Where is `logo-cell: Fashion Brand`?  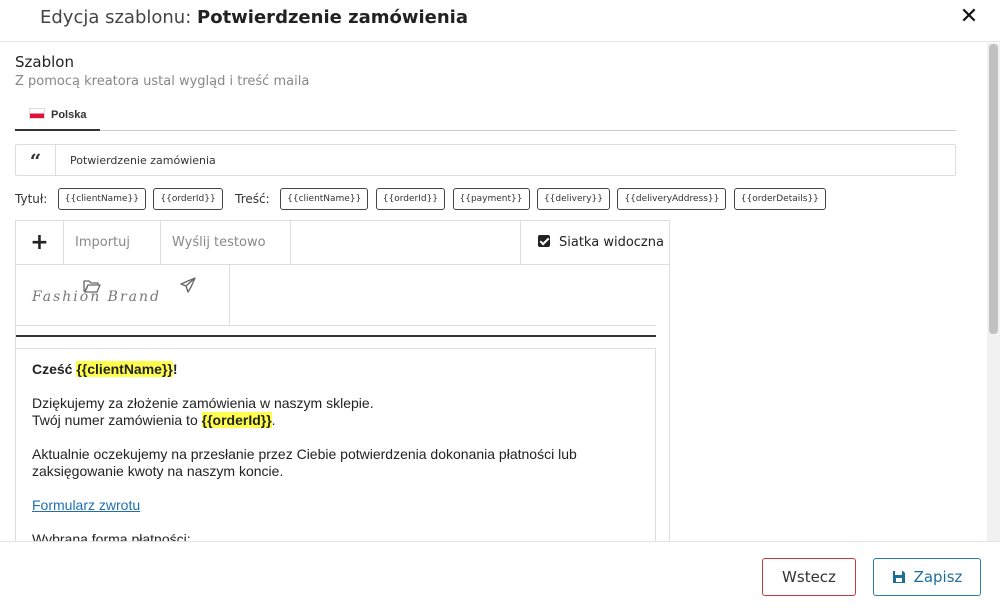
logo-cell: Fashion Brand is located at coordinates (123, 295).